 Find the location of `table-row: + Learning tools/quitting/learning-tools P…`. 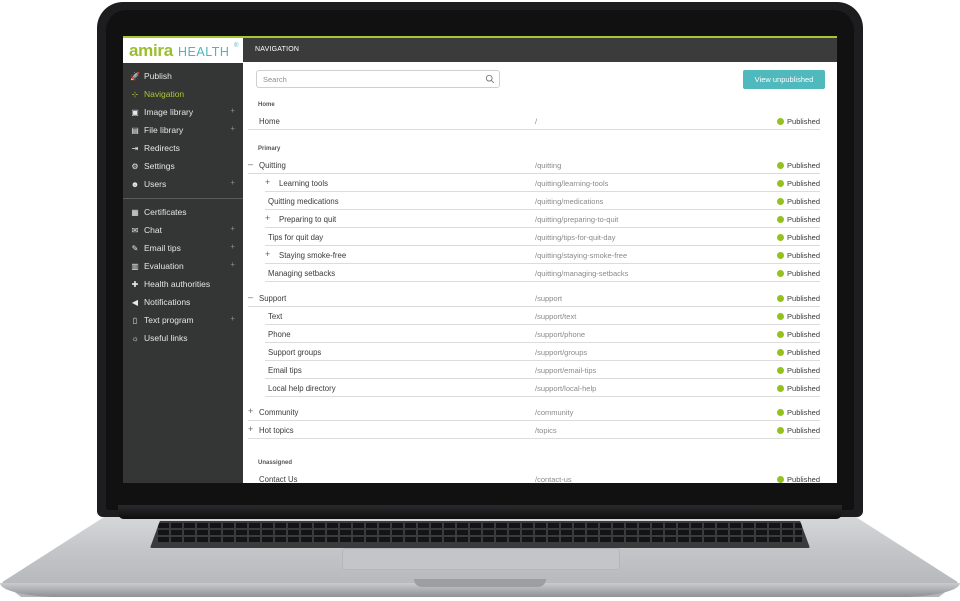

table-row: + Learning tools/quitting/learning-tools P… is located at coordinates (542, 183).